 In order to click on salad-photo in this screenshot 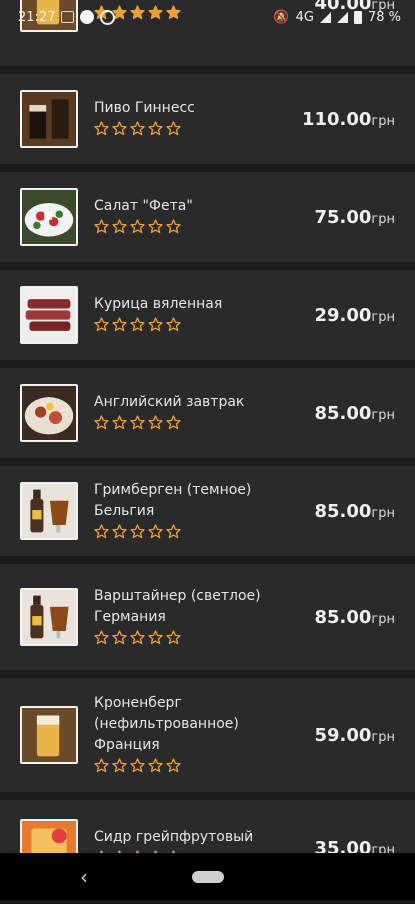, I will do `click(49, 217)`.